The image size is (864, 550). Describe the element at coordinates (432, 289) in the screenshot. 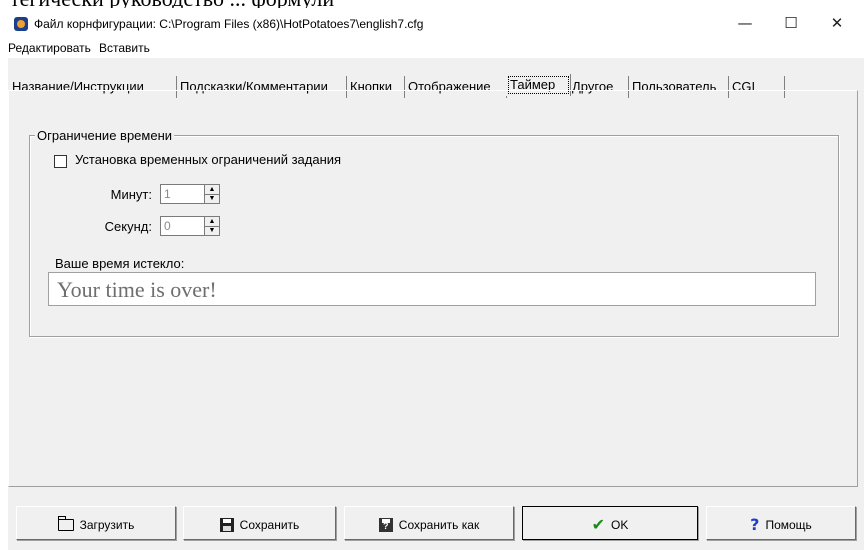

I see `time-over-message-input: Your time is over!` at that location.